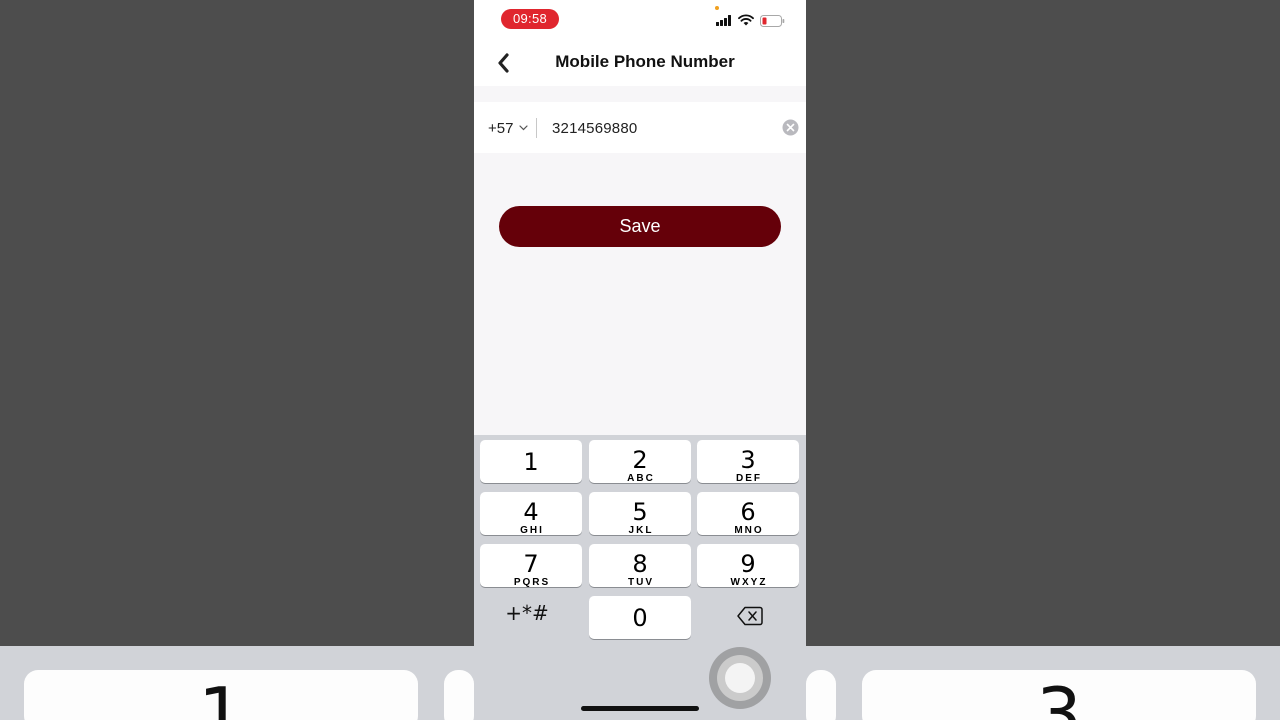  I want to click on wifi-icon, so click(746, 20).